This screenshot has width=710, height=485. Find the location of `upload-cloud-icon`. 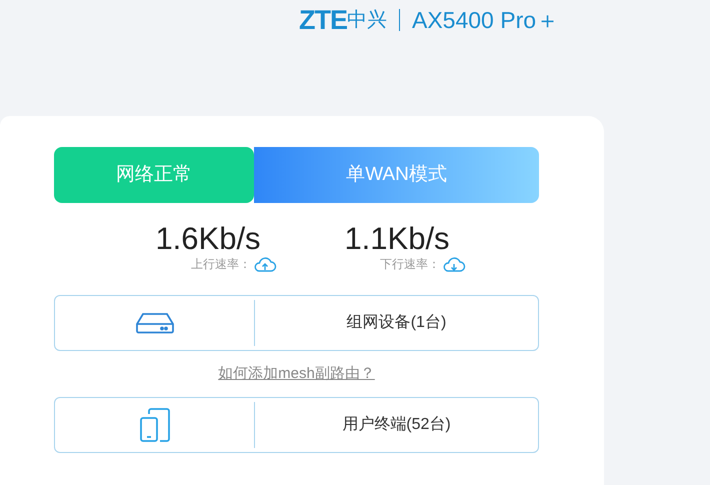

upload-cloud-icon is located at coordinates (265, 264).